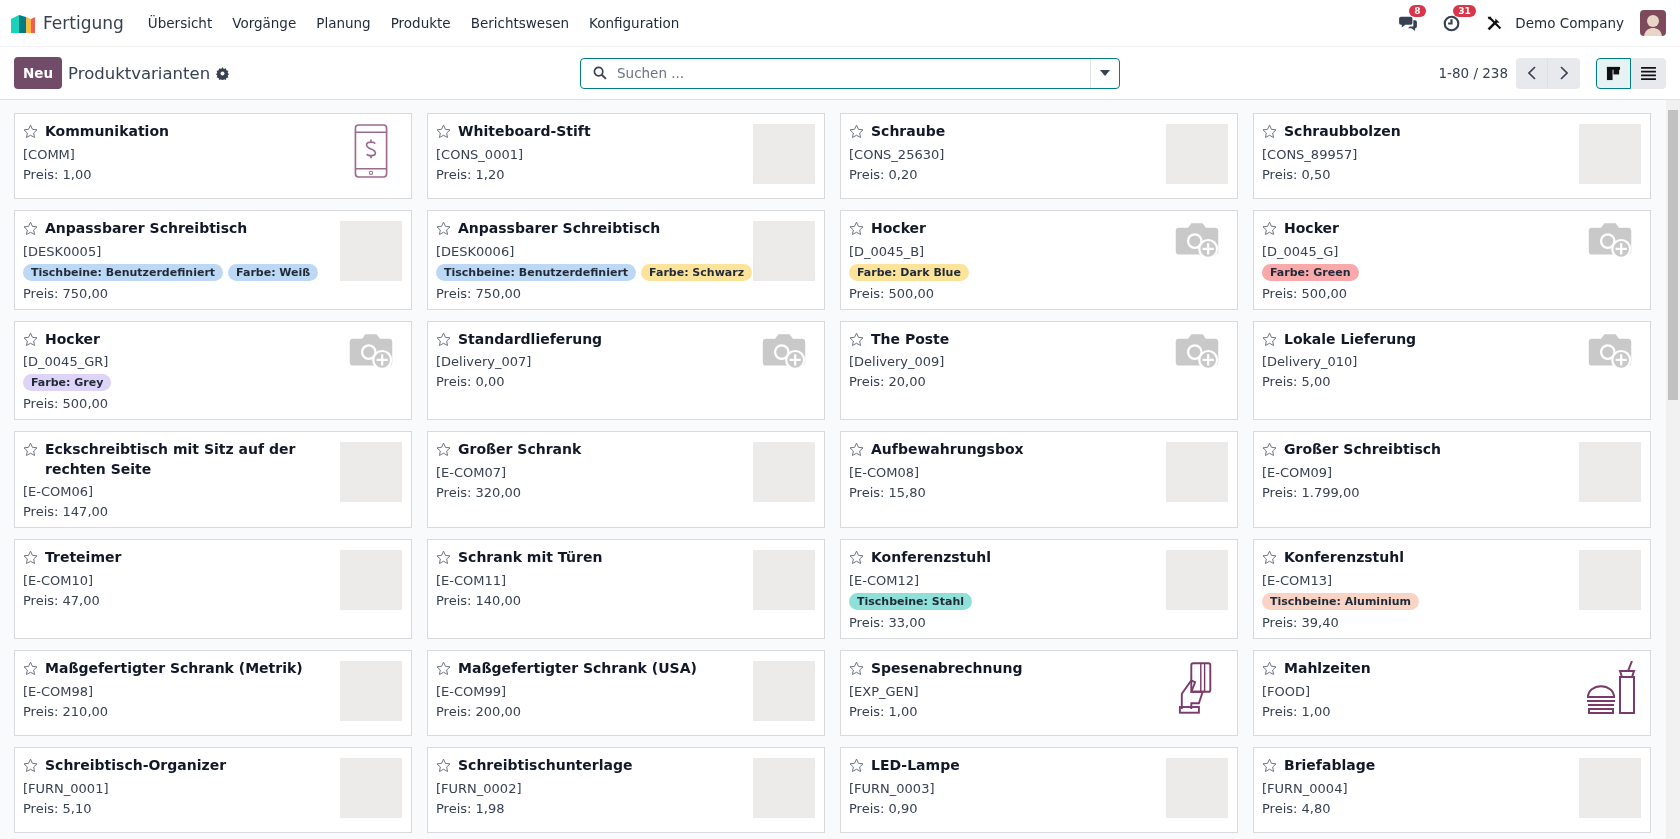  Describe the element at coordinates (884, 711) in the screenshot. I see `product-price: Preis: 1,00` at that location.